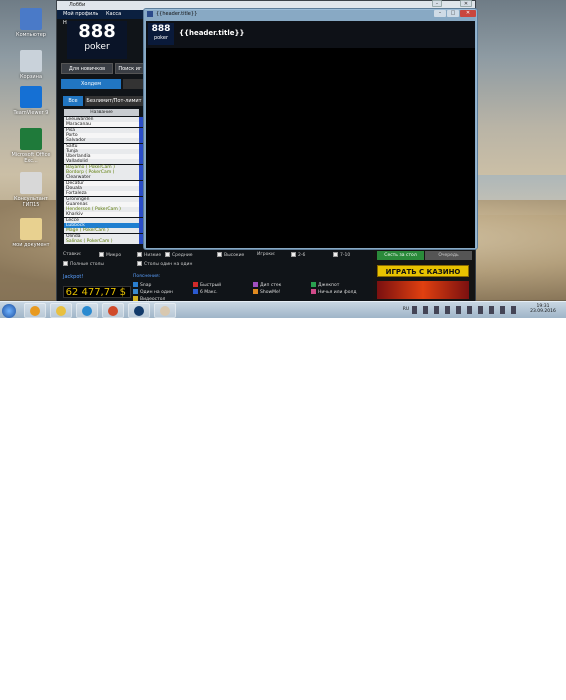  What do you see at coordinates (211, 285) in the screenshot?
I see `legend-label: Быстрый` at bounding box center [211, 285].